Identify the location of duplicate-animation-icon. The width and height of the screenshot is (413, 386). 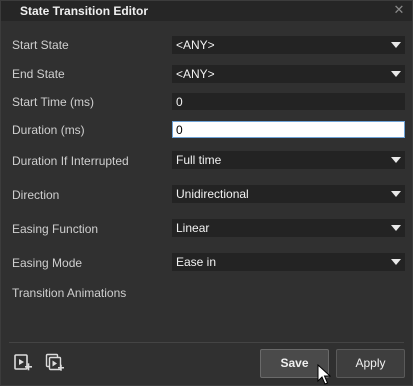
(55, 363).